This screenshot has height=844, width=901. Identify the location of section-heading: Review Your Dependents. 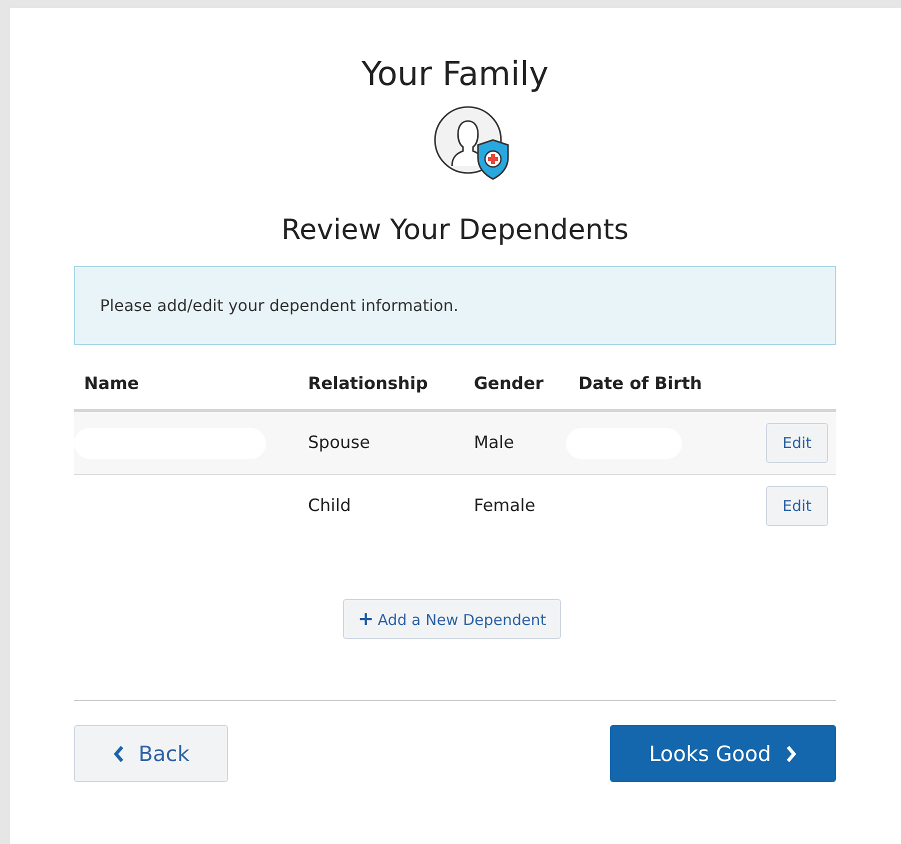
(455, 230).